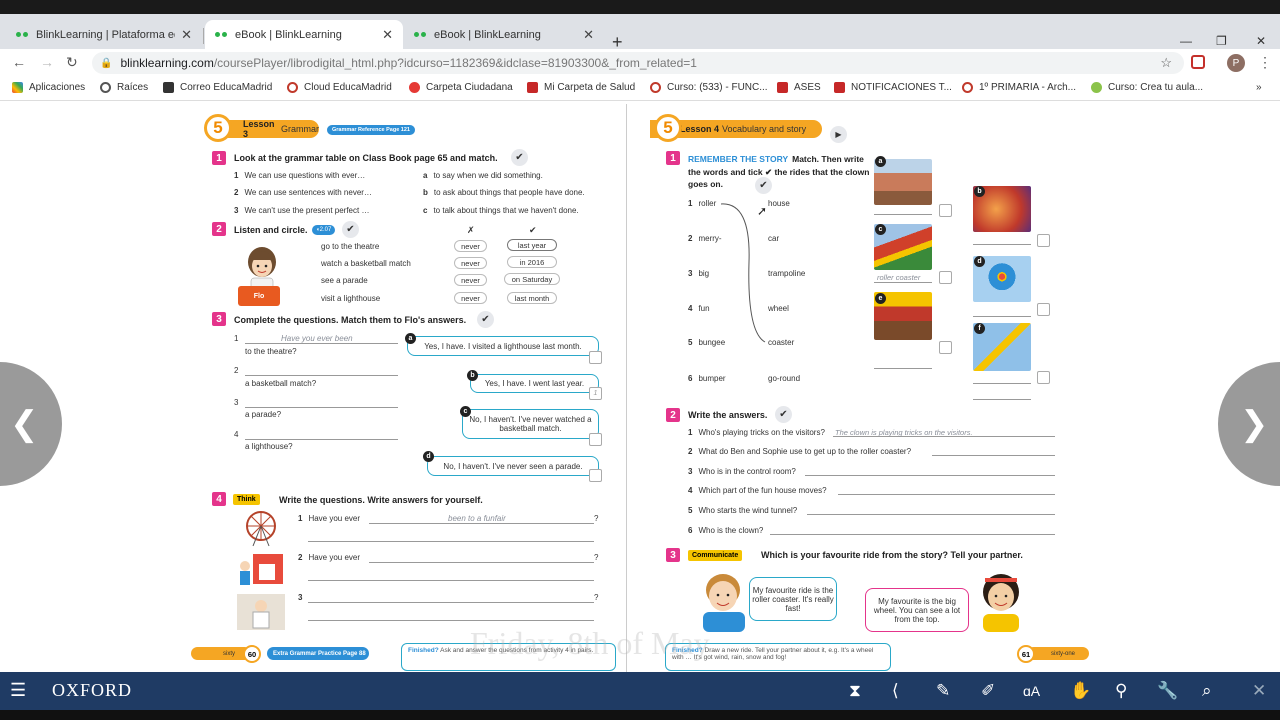 The image size is (1280, 720). What do you see at coordinates (1121, 691) in the screenshot?
I see `pin-icon: ⚲` at bounding box center [1121, 691].